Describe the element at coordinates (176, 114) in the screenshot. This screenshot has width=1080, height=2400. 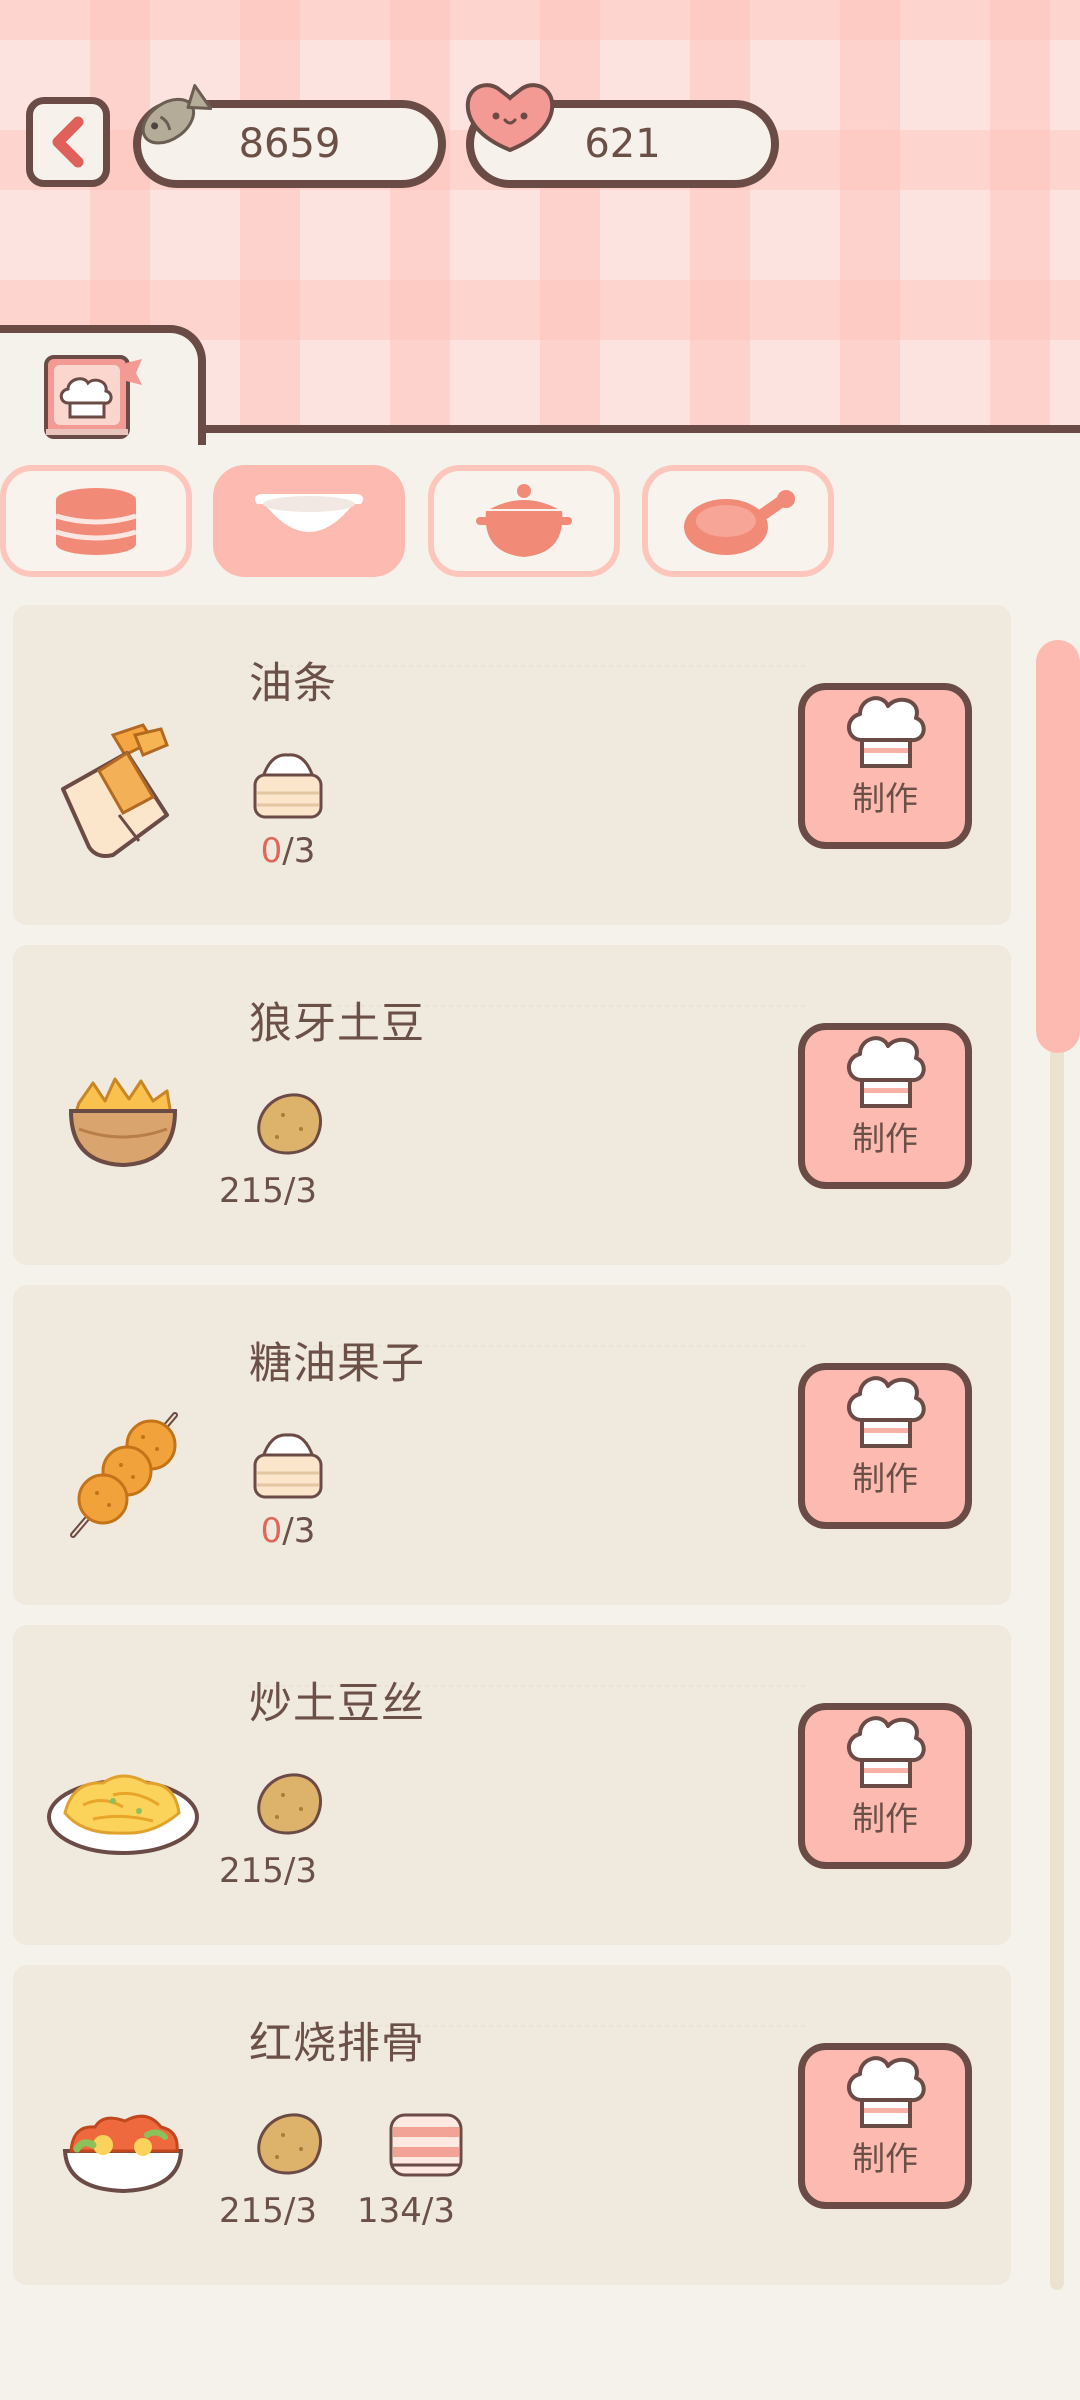
I see `fish-icon` at that location.